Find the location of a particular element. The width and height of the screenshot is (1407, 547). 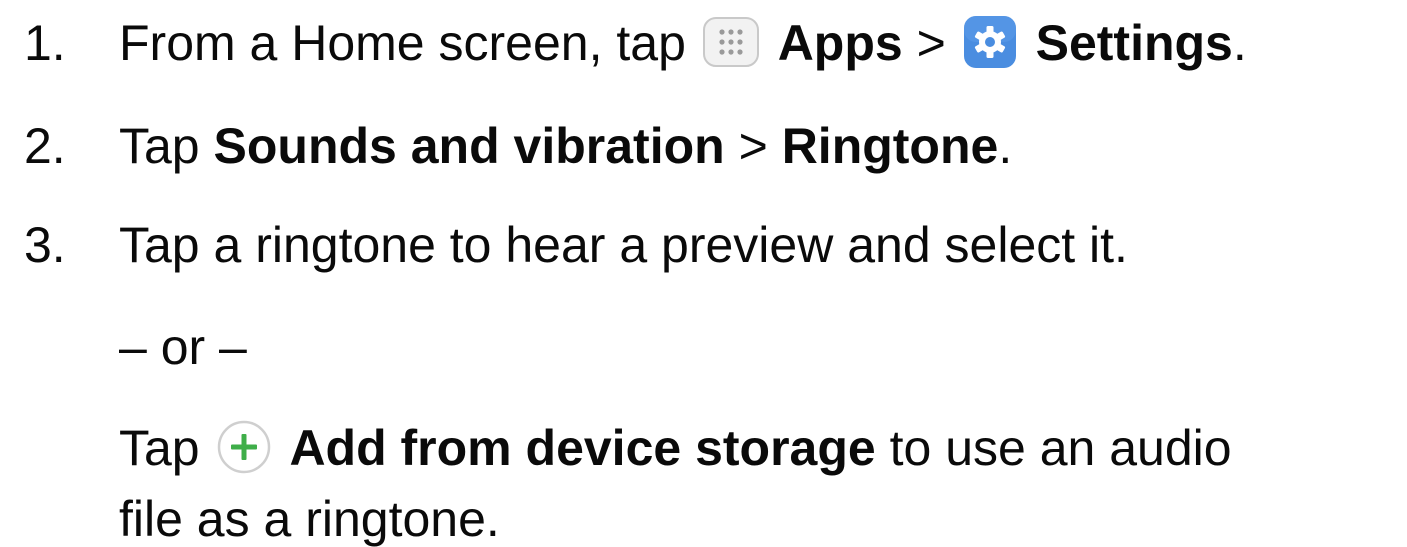

step-1-text: From a Home screen, tap Apps > Settings. is located at coordinates (683, 45).